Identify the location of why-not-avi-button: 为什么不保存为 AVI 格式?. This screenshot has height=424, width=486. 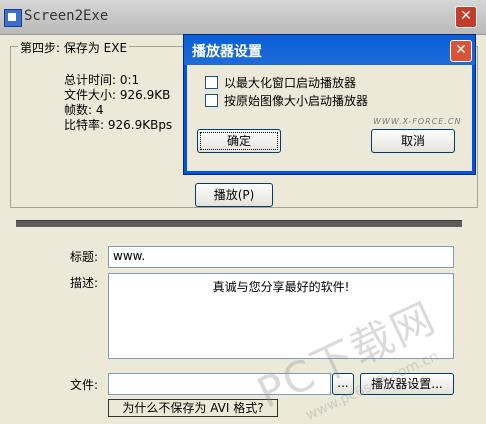
(193, 408).